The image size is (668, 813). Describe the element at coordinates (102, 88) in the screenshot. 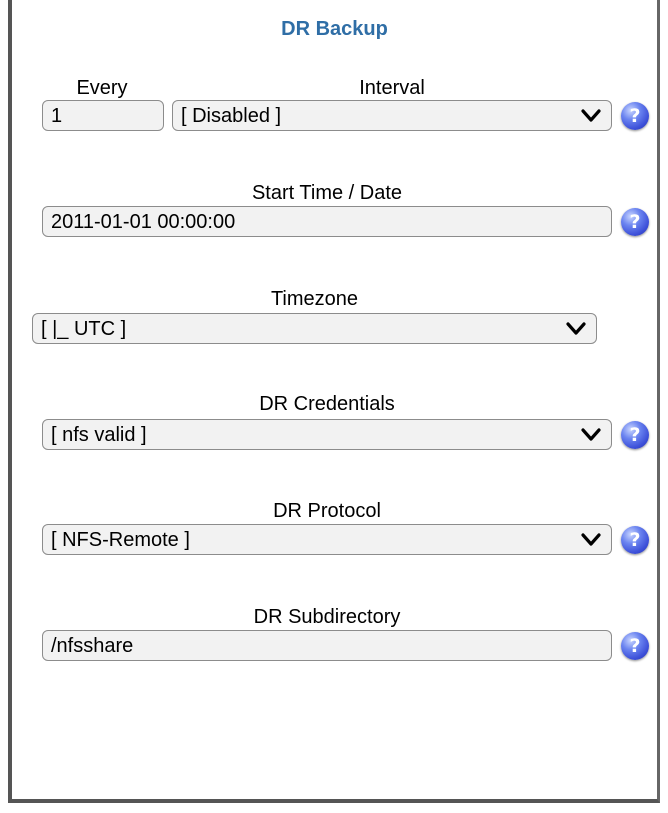

I see `every-label: Every` at that location.